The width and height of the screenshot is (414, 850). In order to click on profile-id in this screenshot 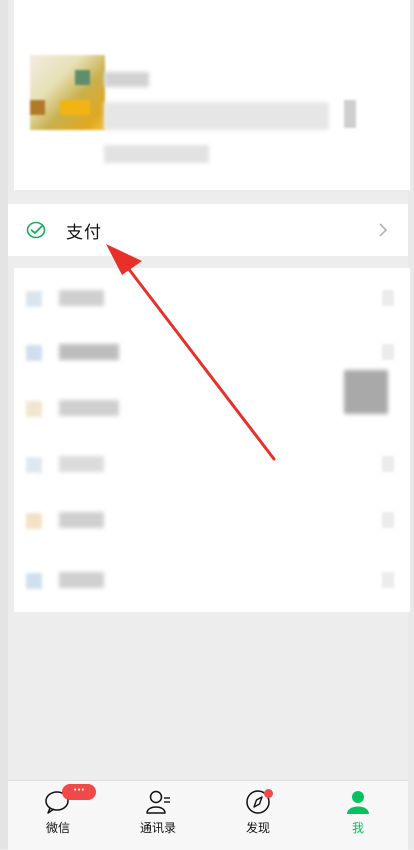, I will do `click(216, 116)`.